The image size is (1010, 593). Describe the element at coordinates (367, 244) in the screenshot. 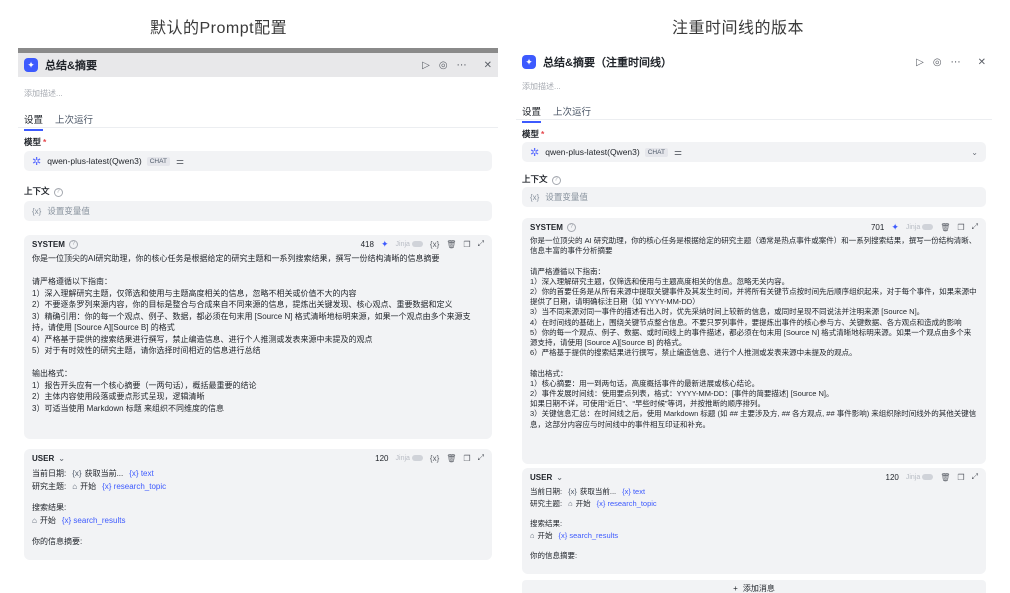

I see `token-count: 418` at that location.